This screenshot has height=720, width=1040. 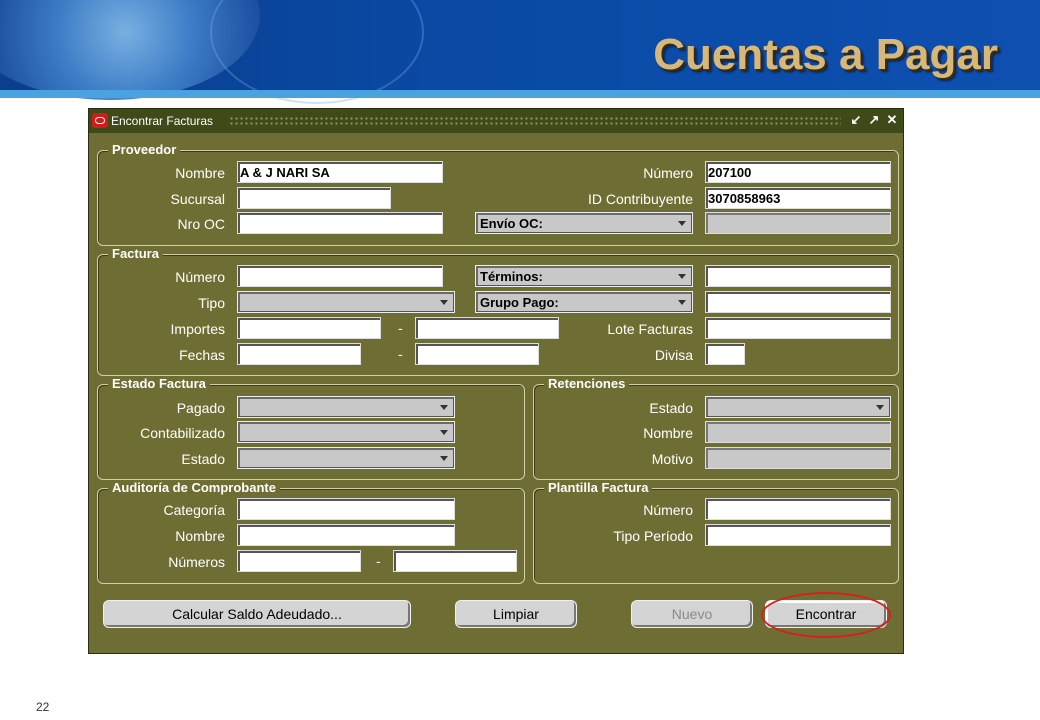 What do you see at coordinates (346, 302) in the screenshot?
I see `tipo-select` at bounding box center [346, 302].